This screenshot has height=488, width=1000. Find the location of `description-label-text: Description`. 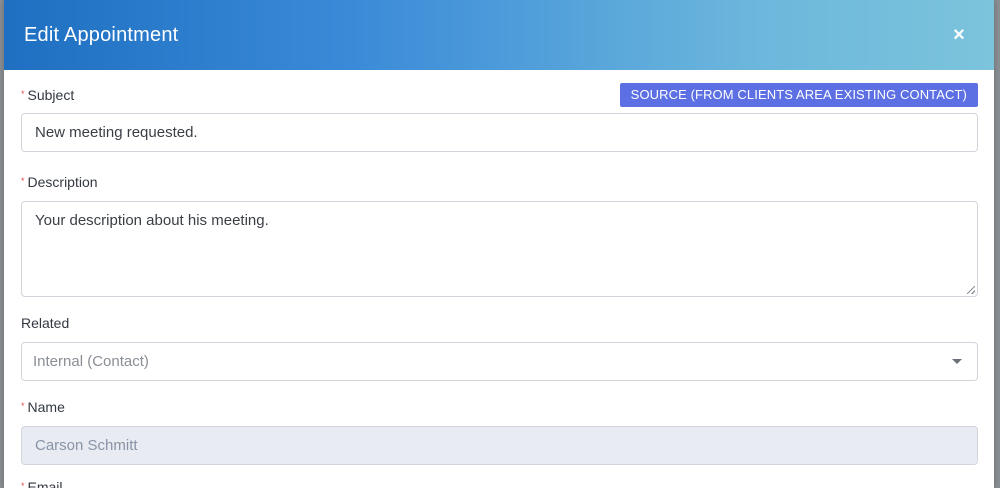

description-label-text: Description is located at coordinates (62, 182).